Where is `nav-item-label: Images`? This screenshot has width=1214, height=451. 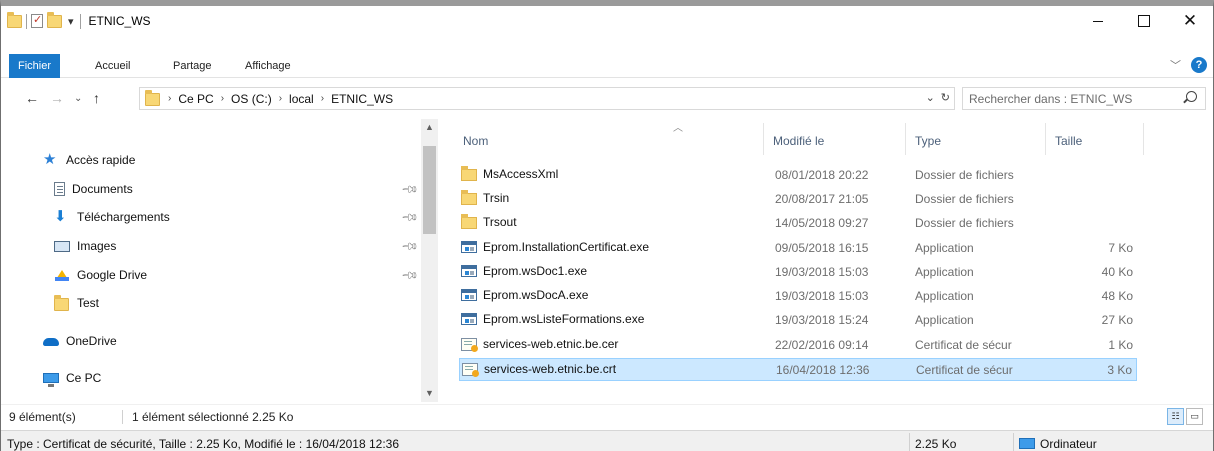 nav-item-label: Images is located at coordinates (97, 246).